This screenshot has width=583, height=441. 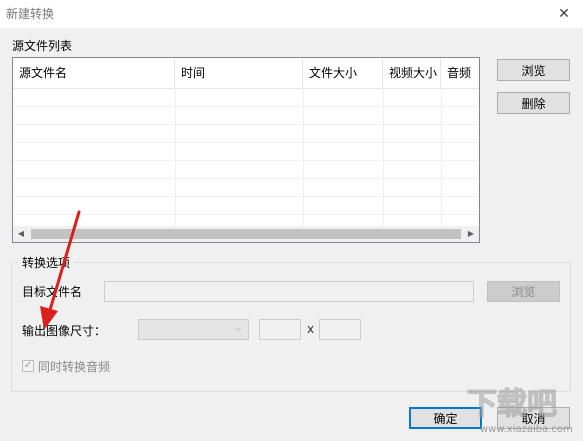 I want to click on watermark-logo: 下载吧, so click(x=511, y=404).